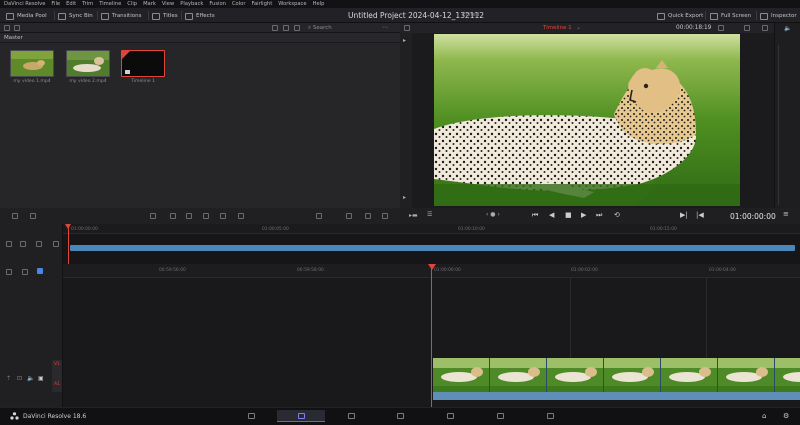 This screenshot has height=425, width=800. What do you see at coordinates (616, 375) in the screenshot?
I see `video-clip` at bounding box center [616, 375].